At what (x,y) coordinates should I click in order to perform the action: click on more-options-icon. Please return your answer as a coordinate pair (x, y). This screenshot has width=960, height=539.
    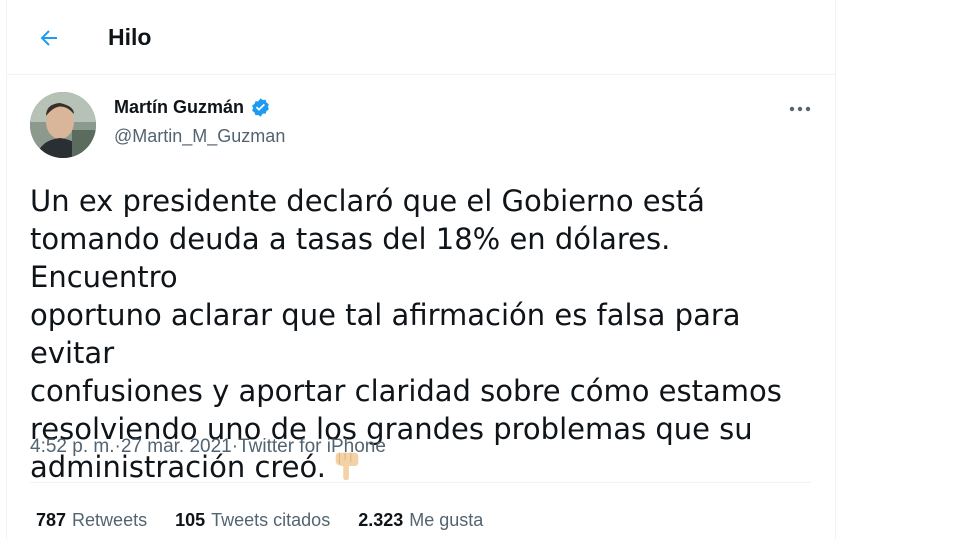
    Looking at the image, I should click on (800, 109).